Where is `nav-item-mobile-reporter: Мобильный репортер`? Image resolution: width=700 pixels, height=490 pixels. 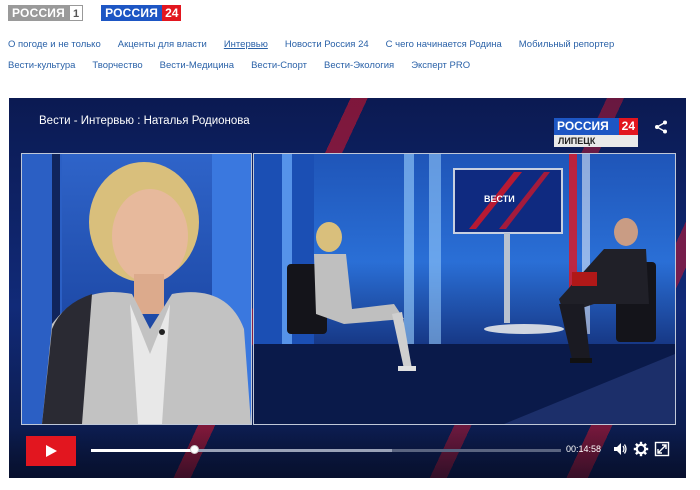 nav-item-mobile-reporter: Мобильный репортер is located at coordinates (566, 44).